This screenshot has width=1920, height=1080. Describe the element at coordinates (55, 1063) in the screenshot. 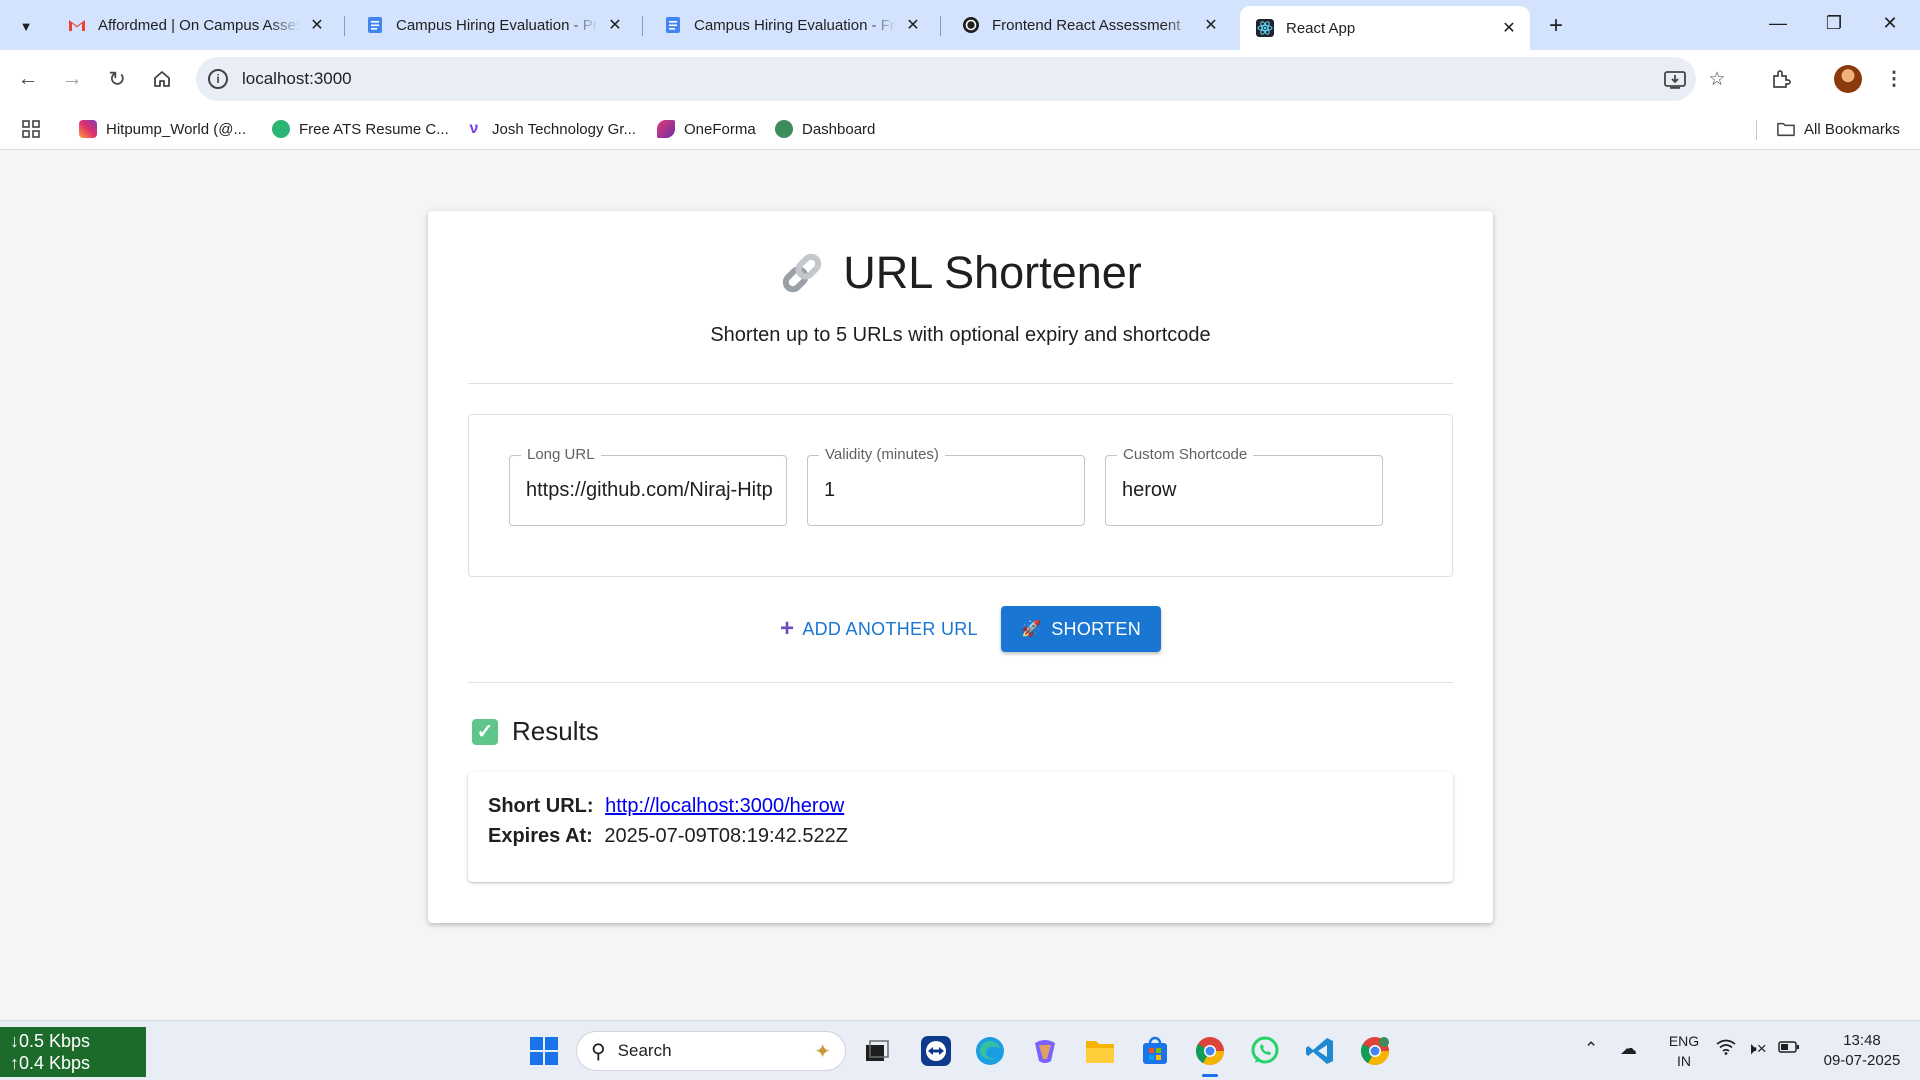

I see `net-up: 0.4 Kbps` at that location.